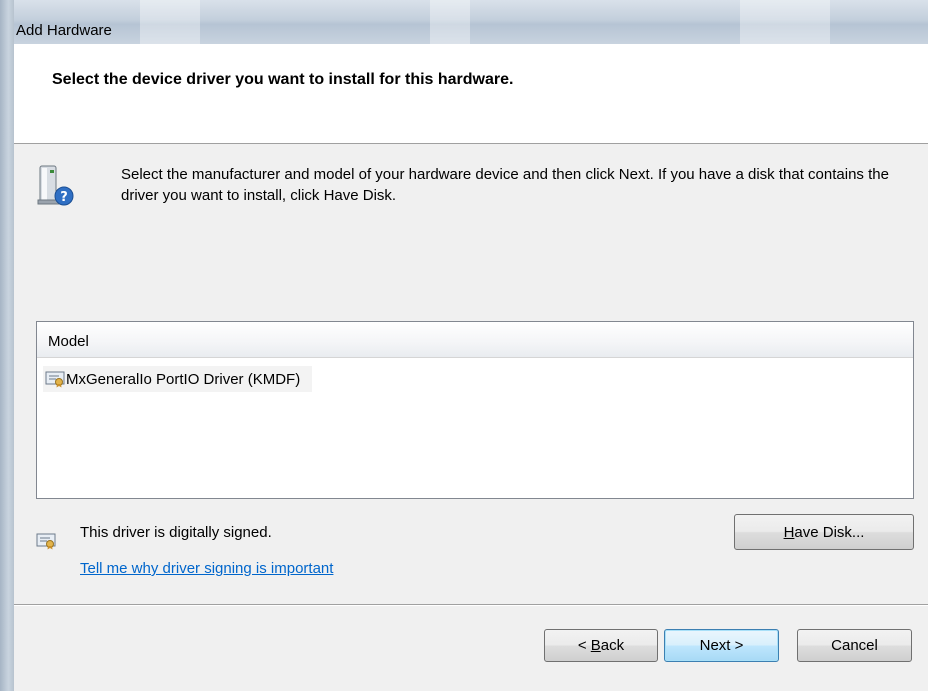 This screenshot has width=928, height=691. Describe the element at coordinates (55, 185) in the screenshot. I see `hardware-device-icon: ?` at that location.